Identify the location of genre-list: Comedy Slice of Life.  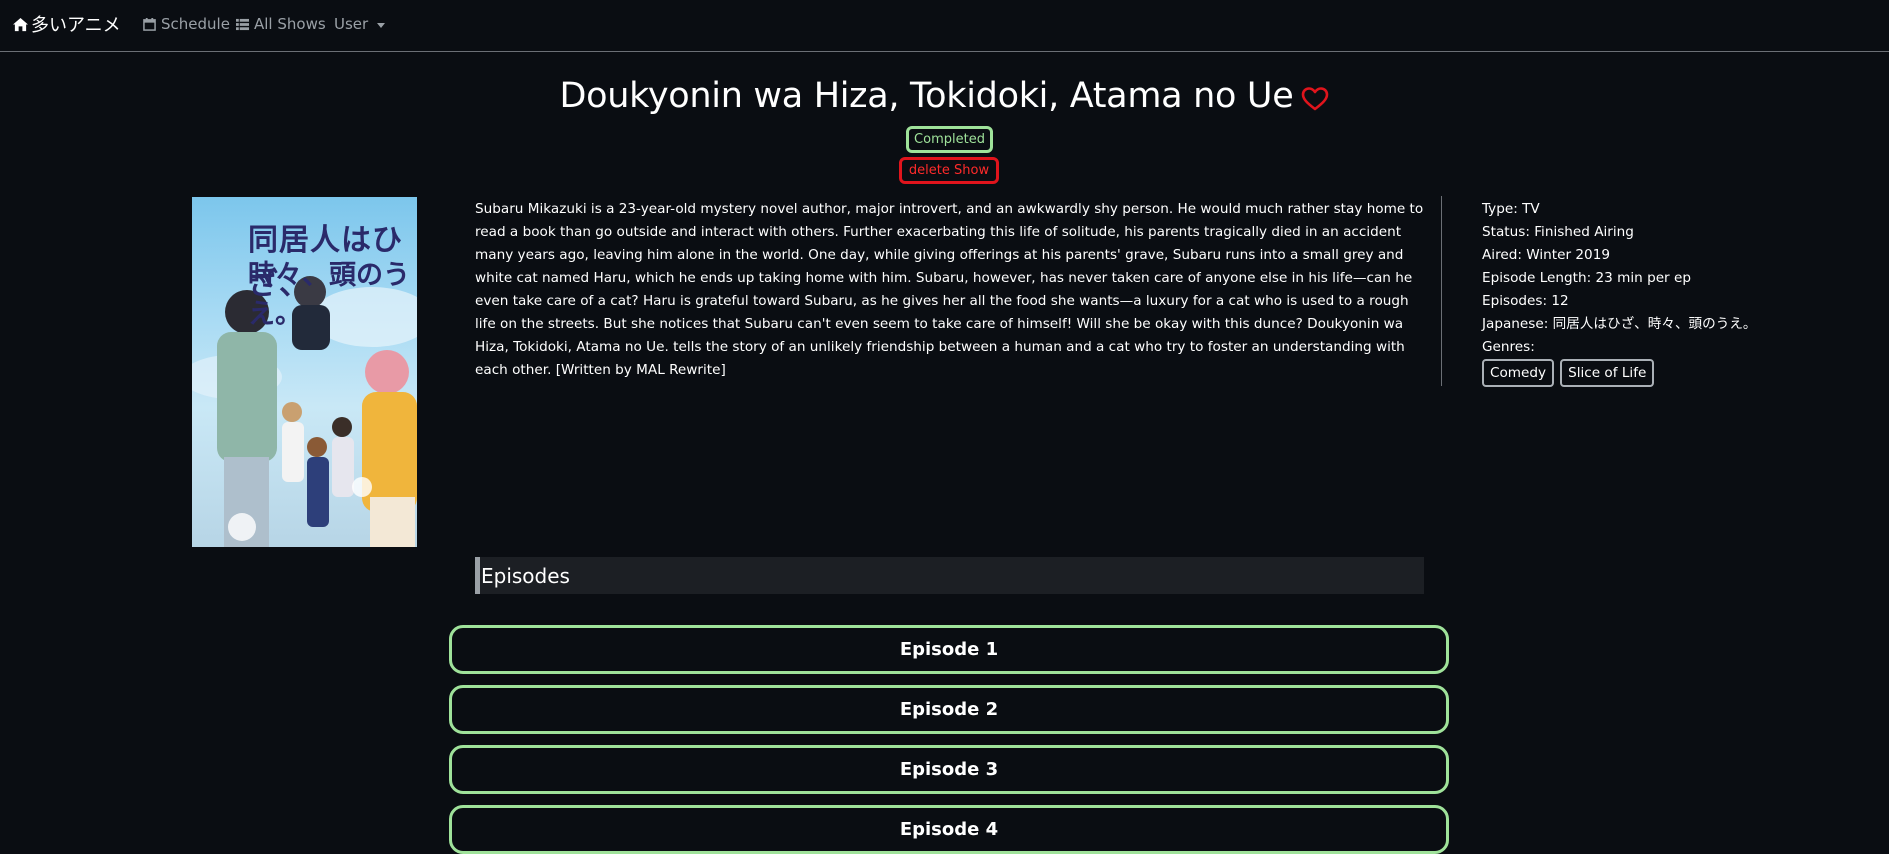
(1568, 373).